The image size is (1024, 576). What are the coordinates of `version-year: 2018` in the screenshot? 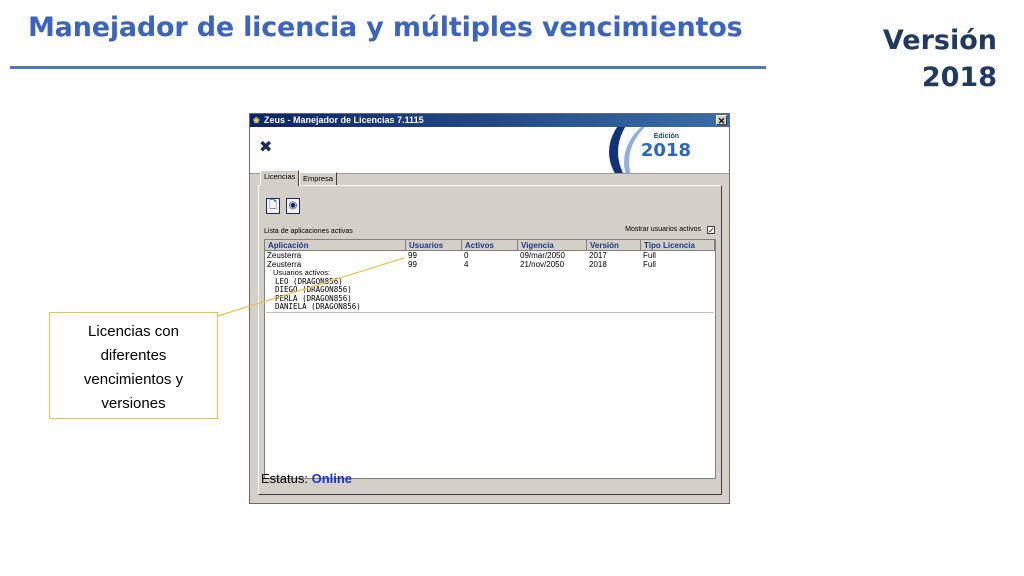 It's located at (959, 77).